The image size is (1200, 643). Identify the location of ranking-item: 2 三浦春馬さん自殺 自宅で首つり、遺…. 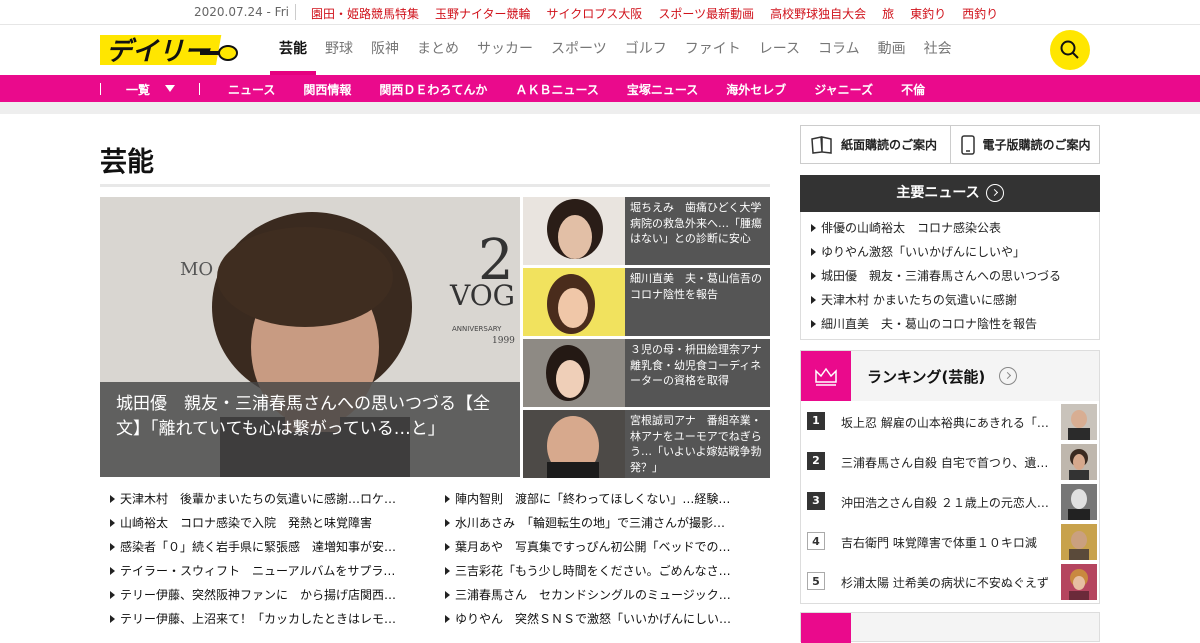
(952, 462).